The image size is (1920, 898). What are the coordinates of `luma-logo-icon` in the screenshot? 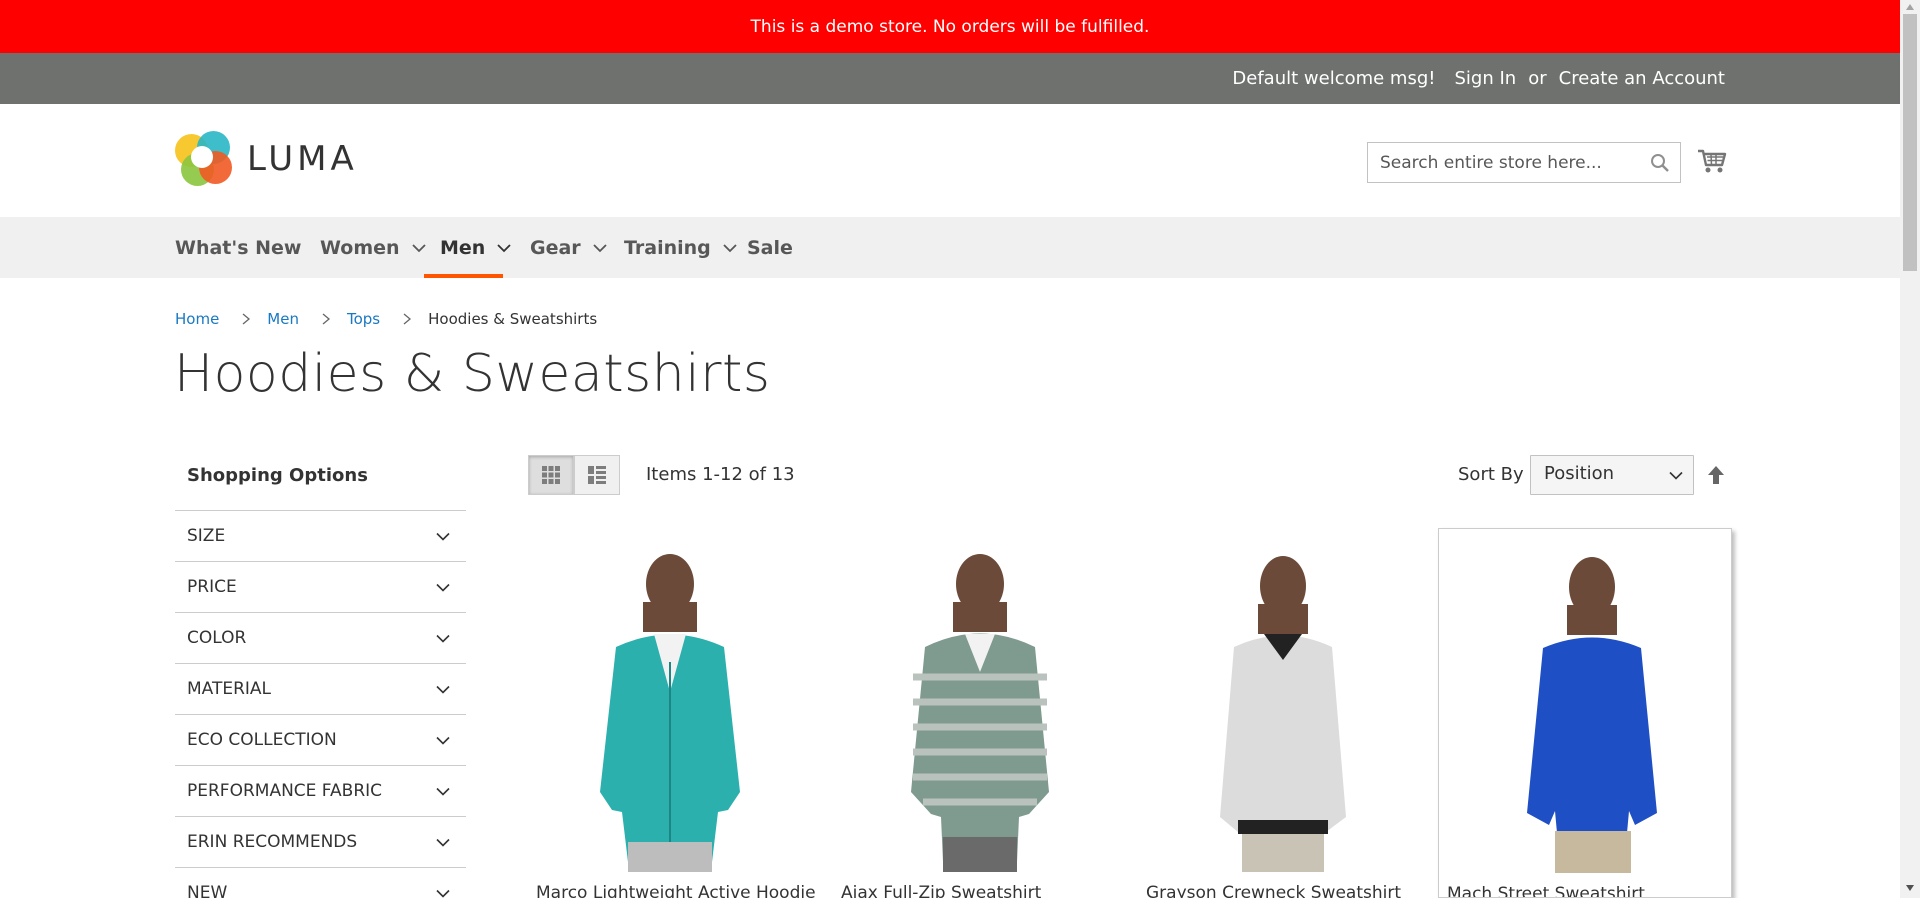 It's located at (203, 159).